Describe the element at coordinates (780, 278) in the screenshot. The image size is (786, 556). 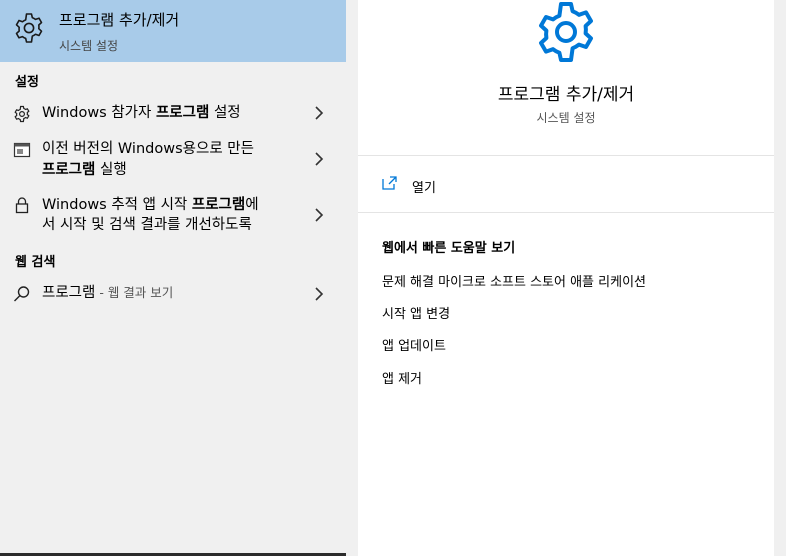
I see `panel-edge` at that location.